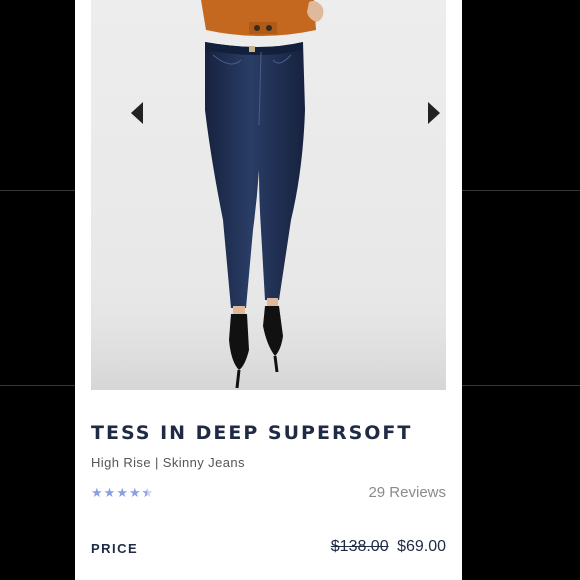  What do you see at coordinates (168, 462) in the screenshot?
I see `product-subtitle: High Rise | Skinny Jeans` at bounding box center [168, 462].